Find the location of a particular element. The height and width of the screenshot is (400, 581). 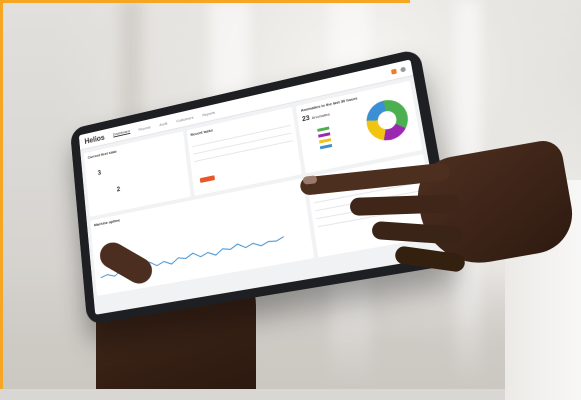

tab-audit: Audit is located at coordinates (163, 123).